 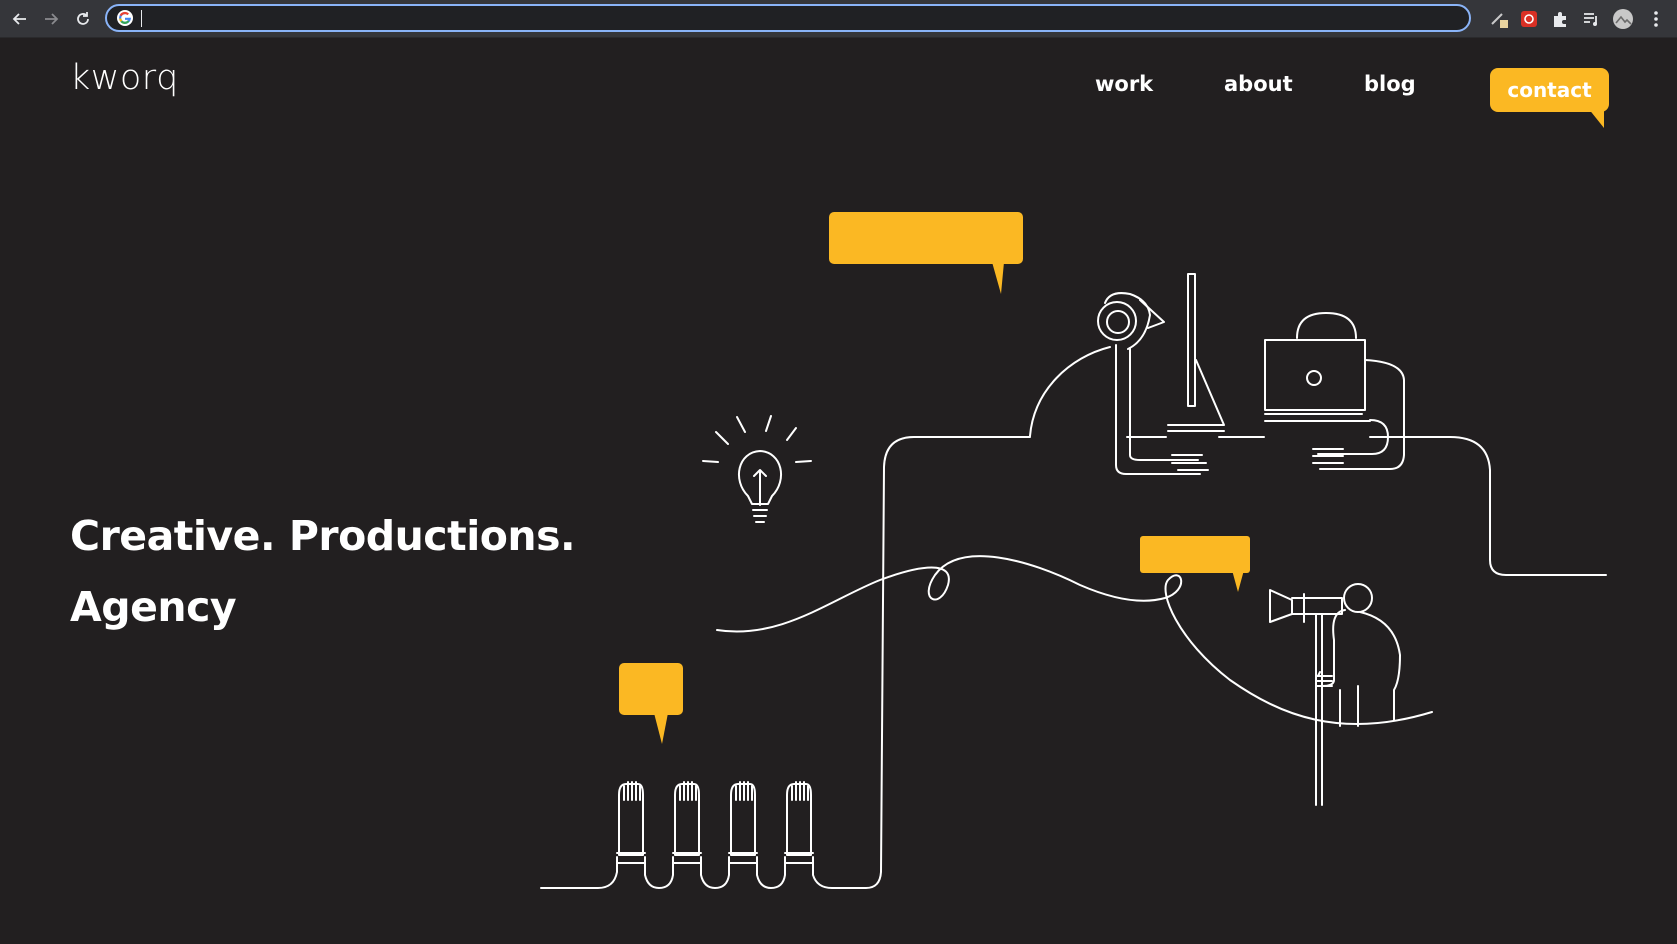 I want to click on desktop-monitor, so click(x=1196, y=352).